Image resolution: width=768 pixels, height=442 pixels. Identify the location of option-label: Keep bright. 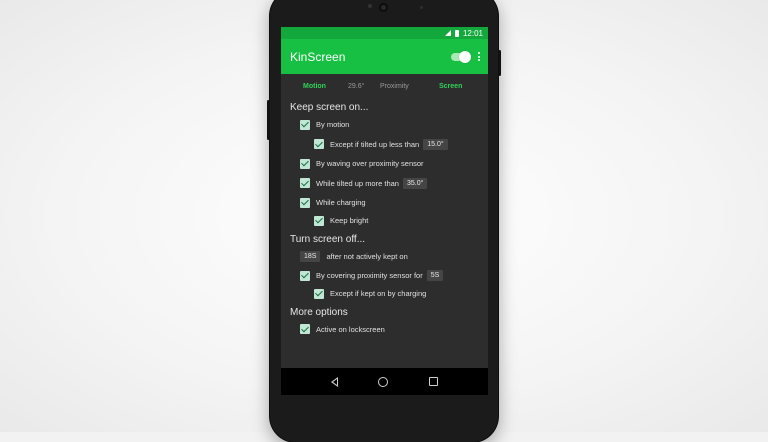
(349, 220).